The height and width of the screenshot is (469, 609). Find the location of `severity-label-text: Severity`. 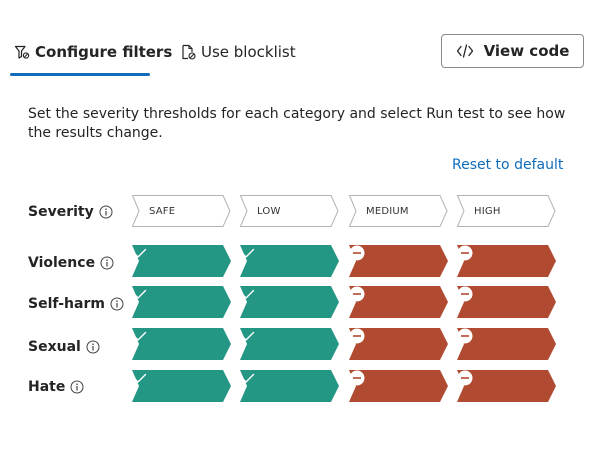

severity-label-text: Severity is located at coordinates (61, 212).